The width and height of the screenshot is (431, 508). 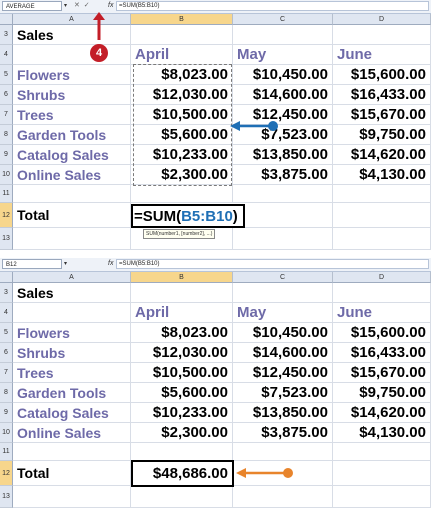 I want to click on range-pointer-arrow, so click(x=254, y=126).